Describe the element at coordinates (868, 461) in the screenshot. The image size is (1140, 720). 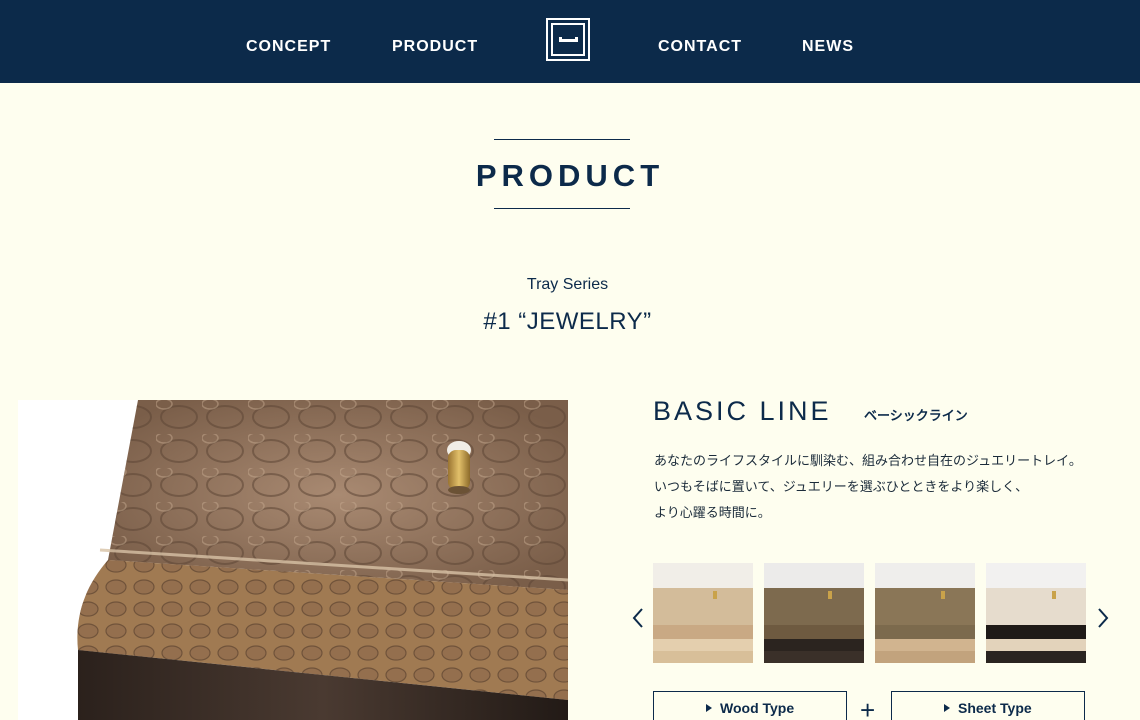
I see `description-line: あなたのライフスタイルに馴染む、組み合わせ自在のジュエリートレイ。` at that location.